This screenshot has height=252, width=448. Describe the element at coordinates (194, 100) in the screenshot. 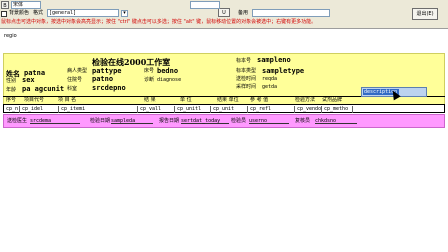

I see `column-header: 单 位` at that location.